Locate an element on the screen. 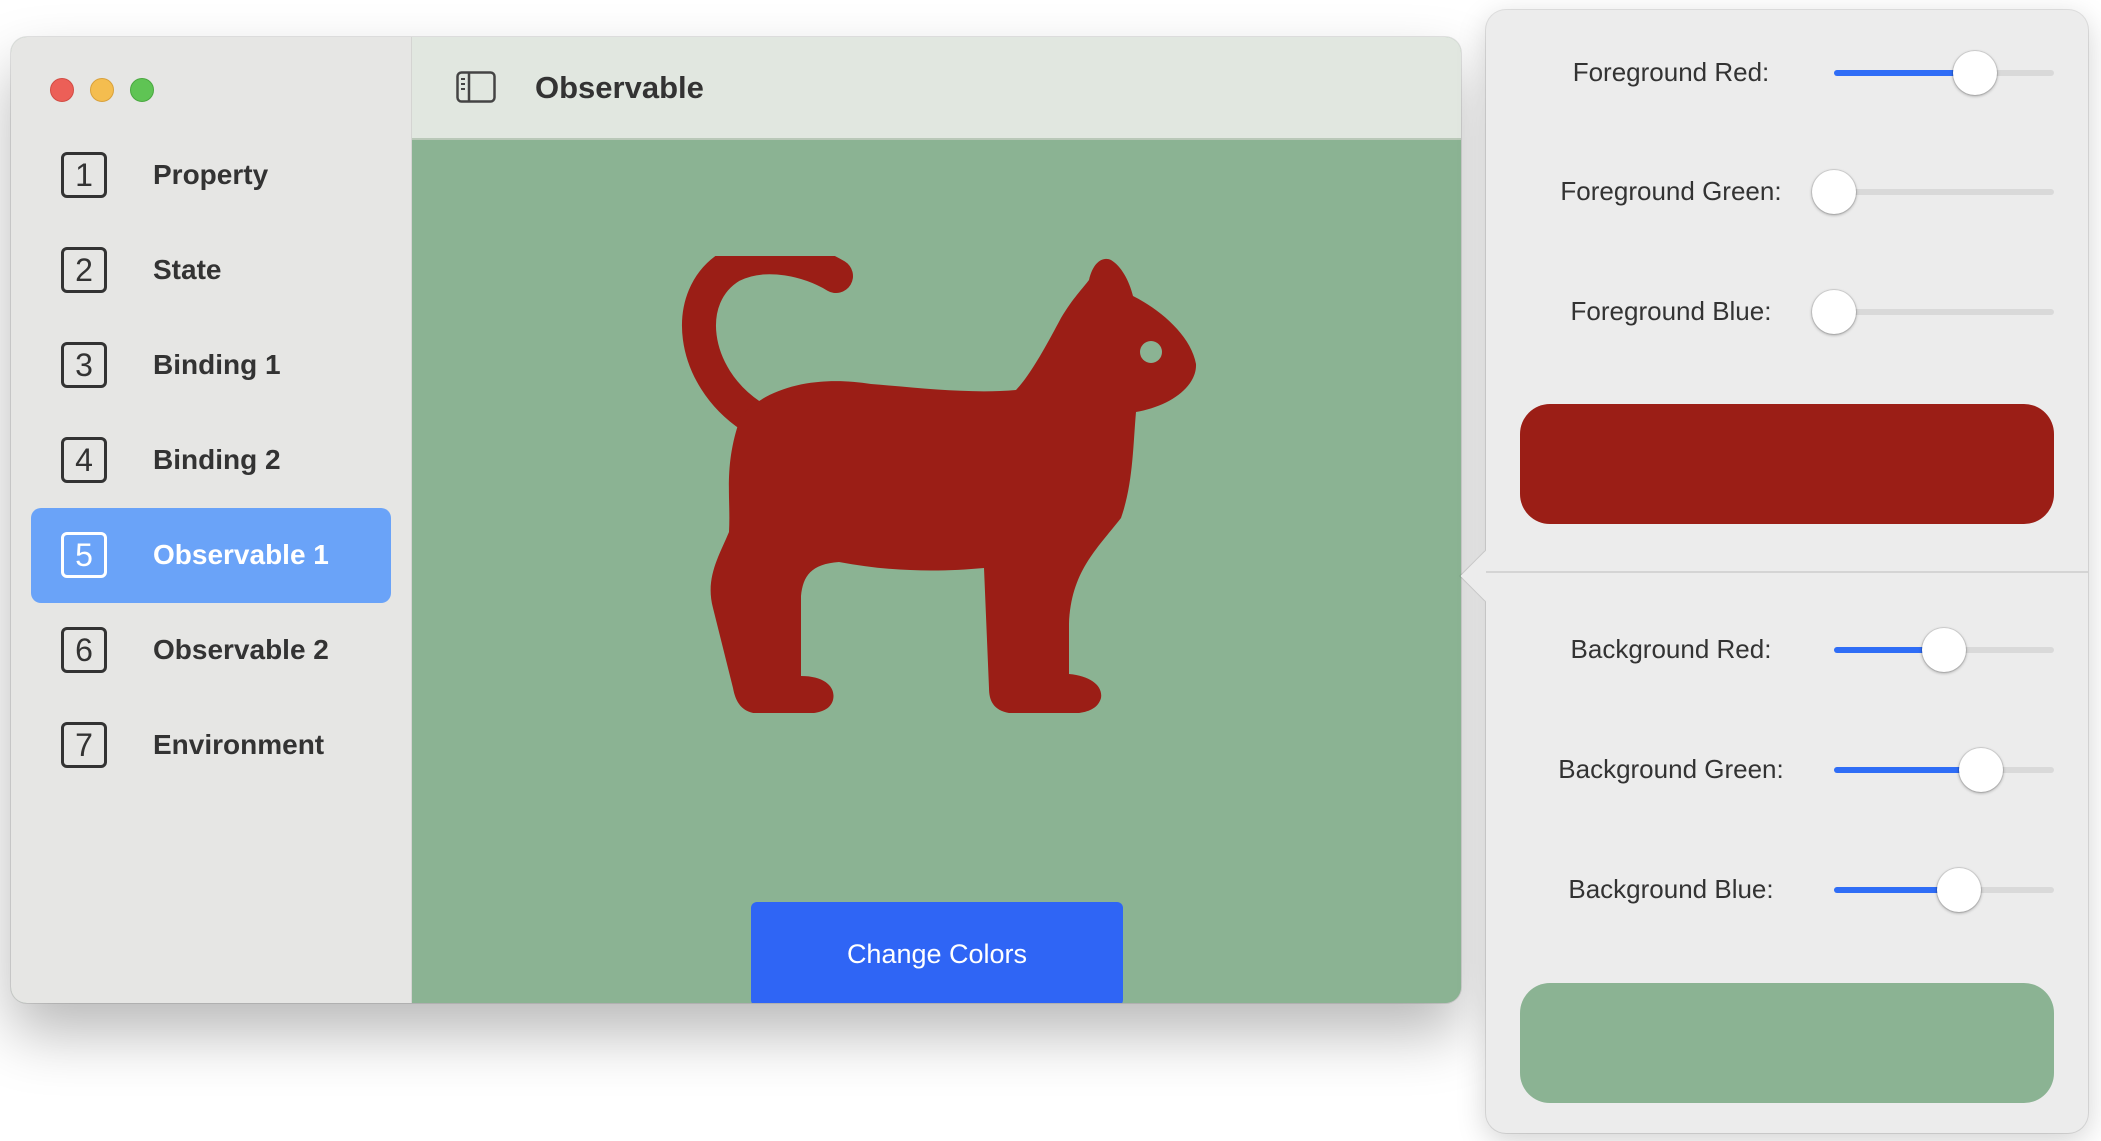  number-6-icon: 6 is located at coordinates (84, 650).